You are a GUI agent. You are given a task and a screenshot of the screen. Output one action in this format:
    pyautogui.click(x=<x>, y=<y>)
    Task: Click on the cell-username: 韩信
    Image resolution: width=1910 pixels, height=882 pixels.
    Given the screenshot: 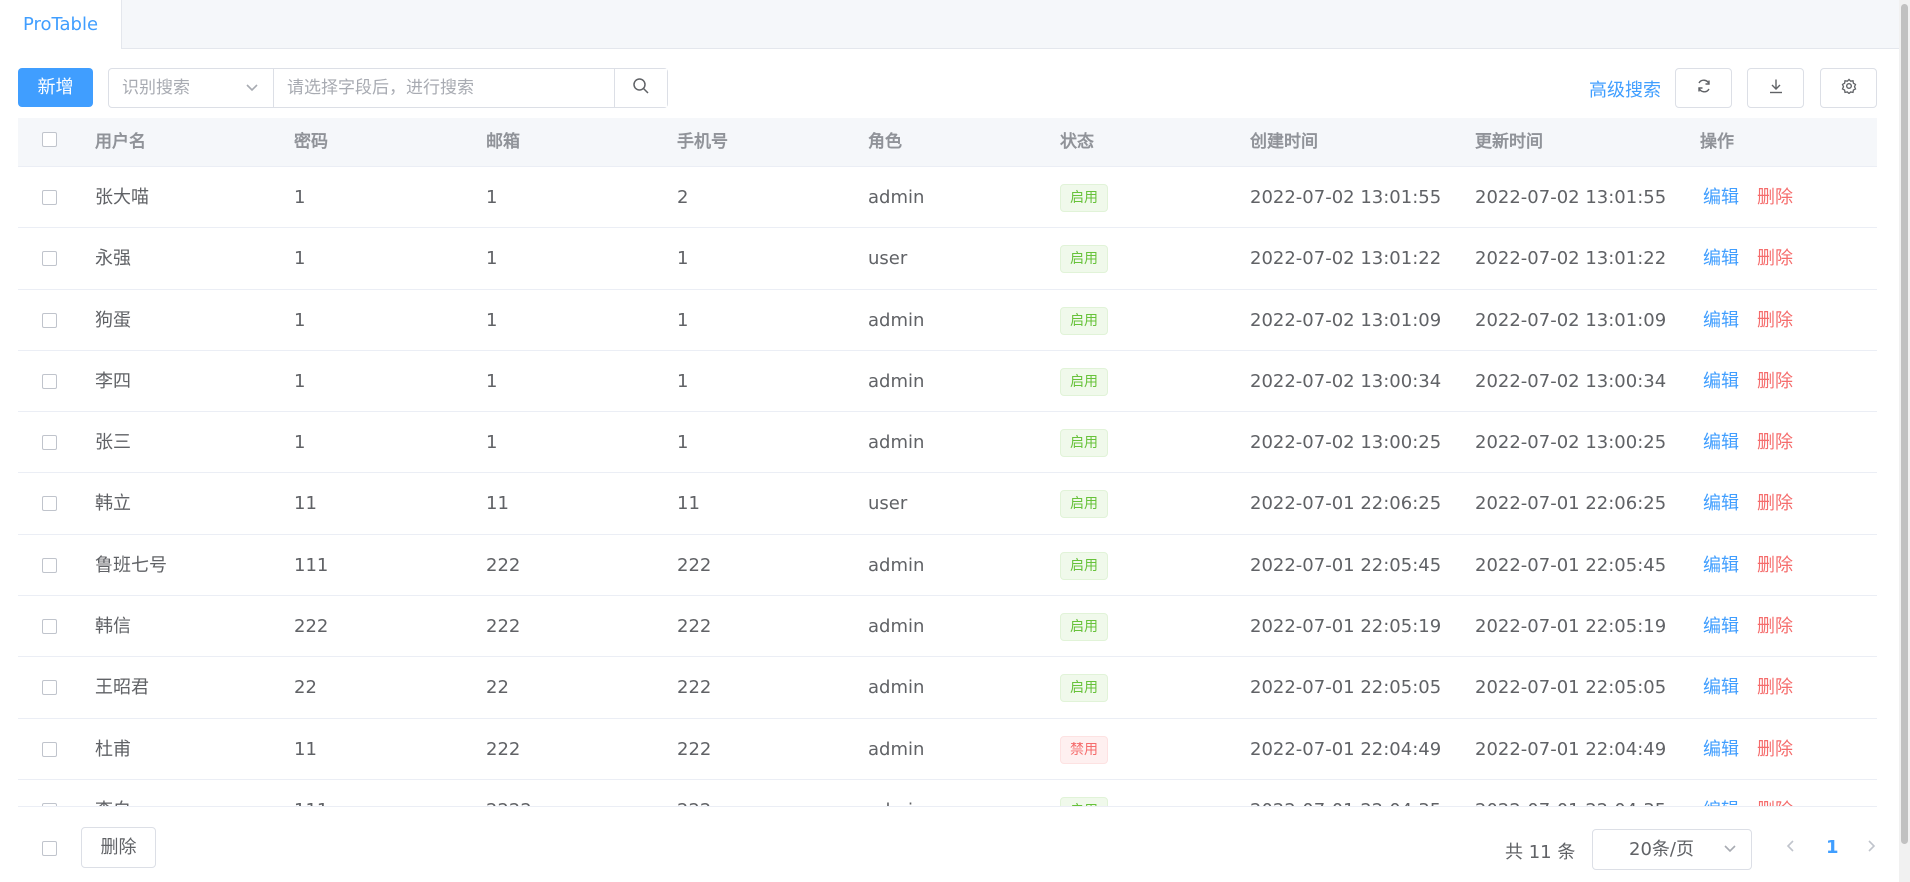 What is the action you would take?
    pyautogui.click(x=113, y=627)
    